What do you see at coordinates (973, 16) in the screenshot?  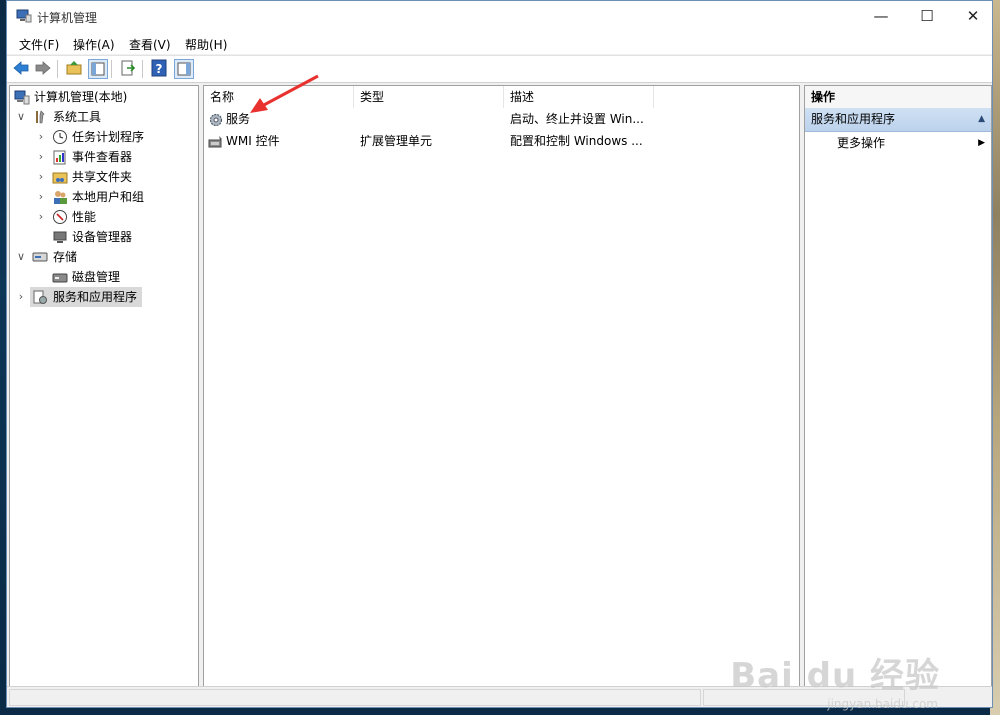 I see `close-button: ✕` at bounding box center [973, 16].